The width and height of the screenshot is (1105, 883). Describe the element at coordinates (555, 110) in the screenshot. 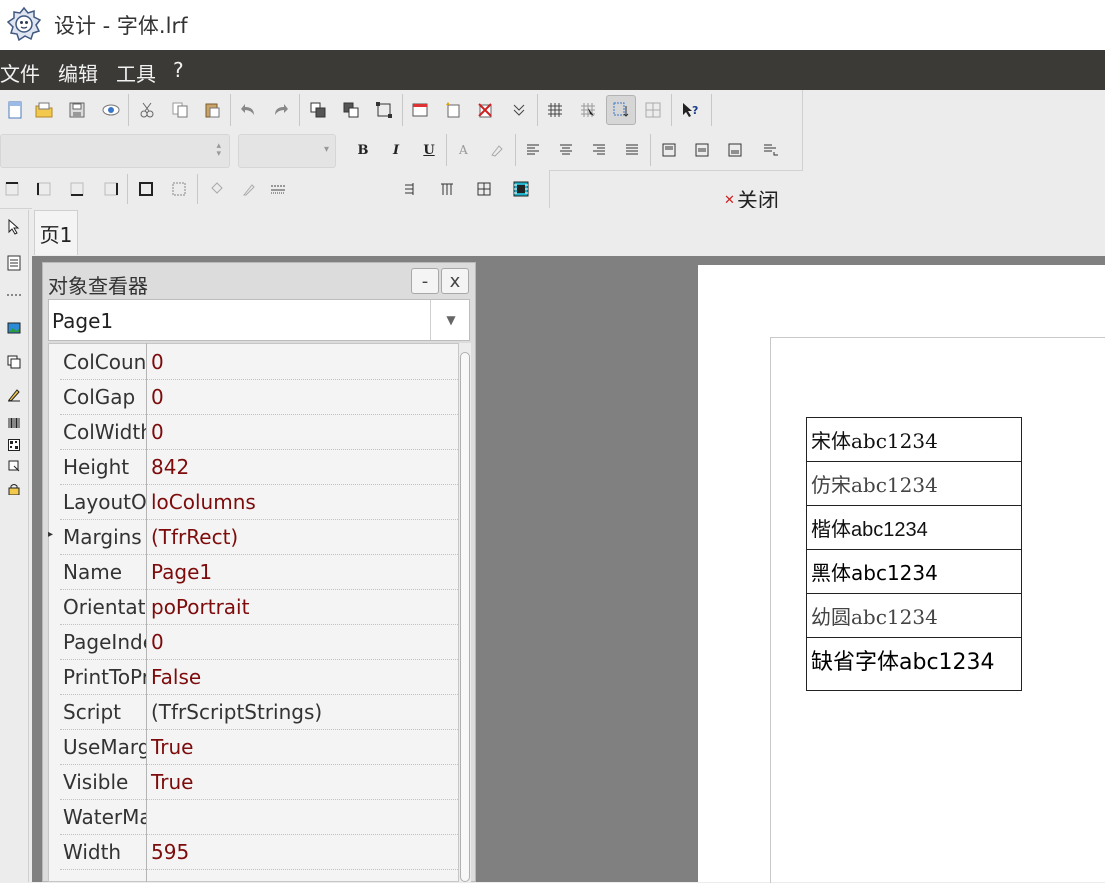

I see `grid-icon` at that location.